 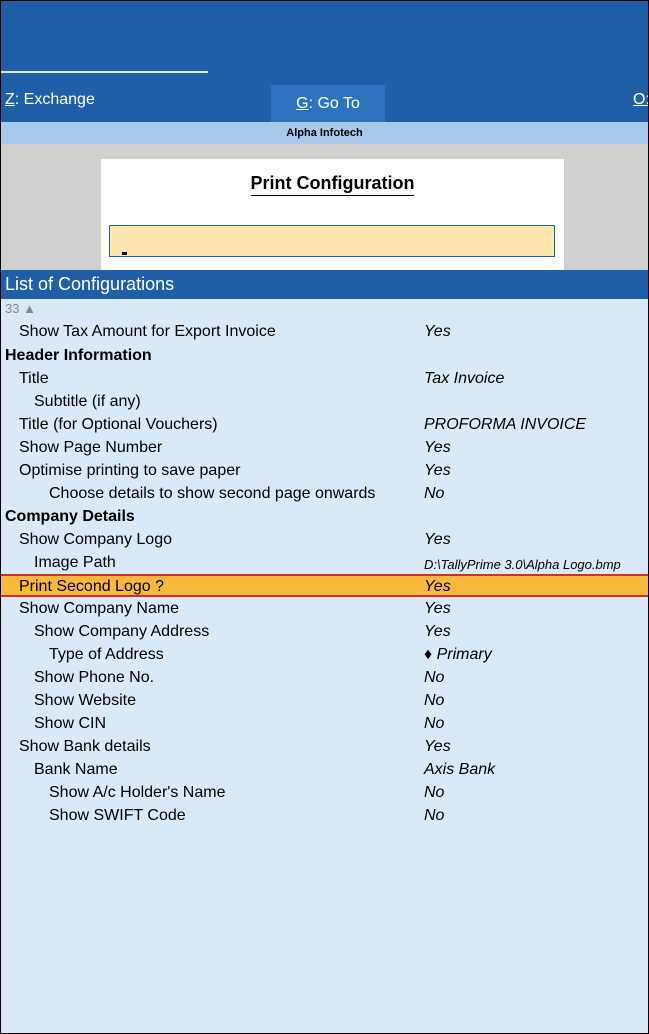 I want to click on config-row: Show CIN No, so click(x=324, y=724).